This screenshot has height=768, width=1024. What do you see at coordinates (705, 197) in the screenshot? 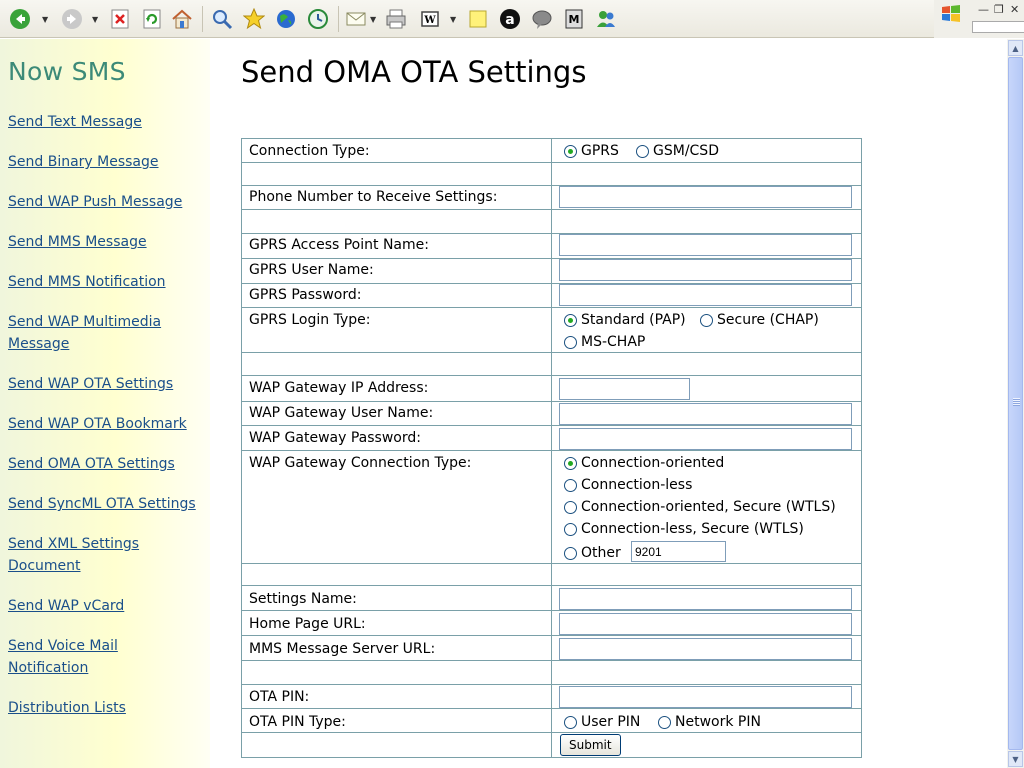
I see `phone-number-input` at bounding box center [705, 197].